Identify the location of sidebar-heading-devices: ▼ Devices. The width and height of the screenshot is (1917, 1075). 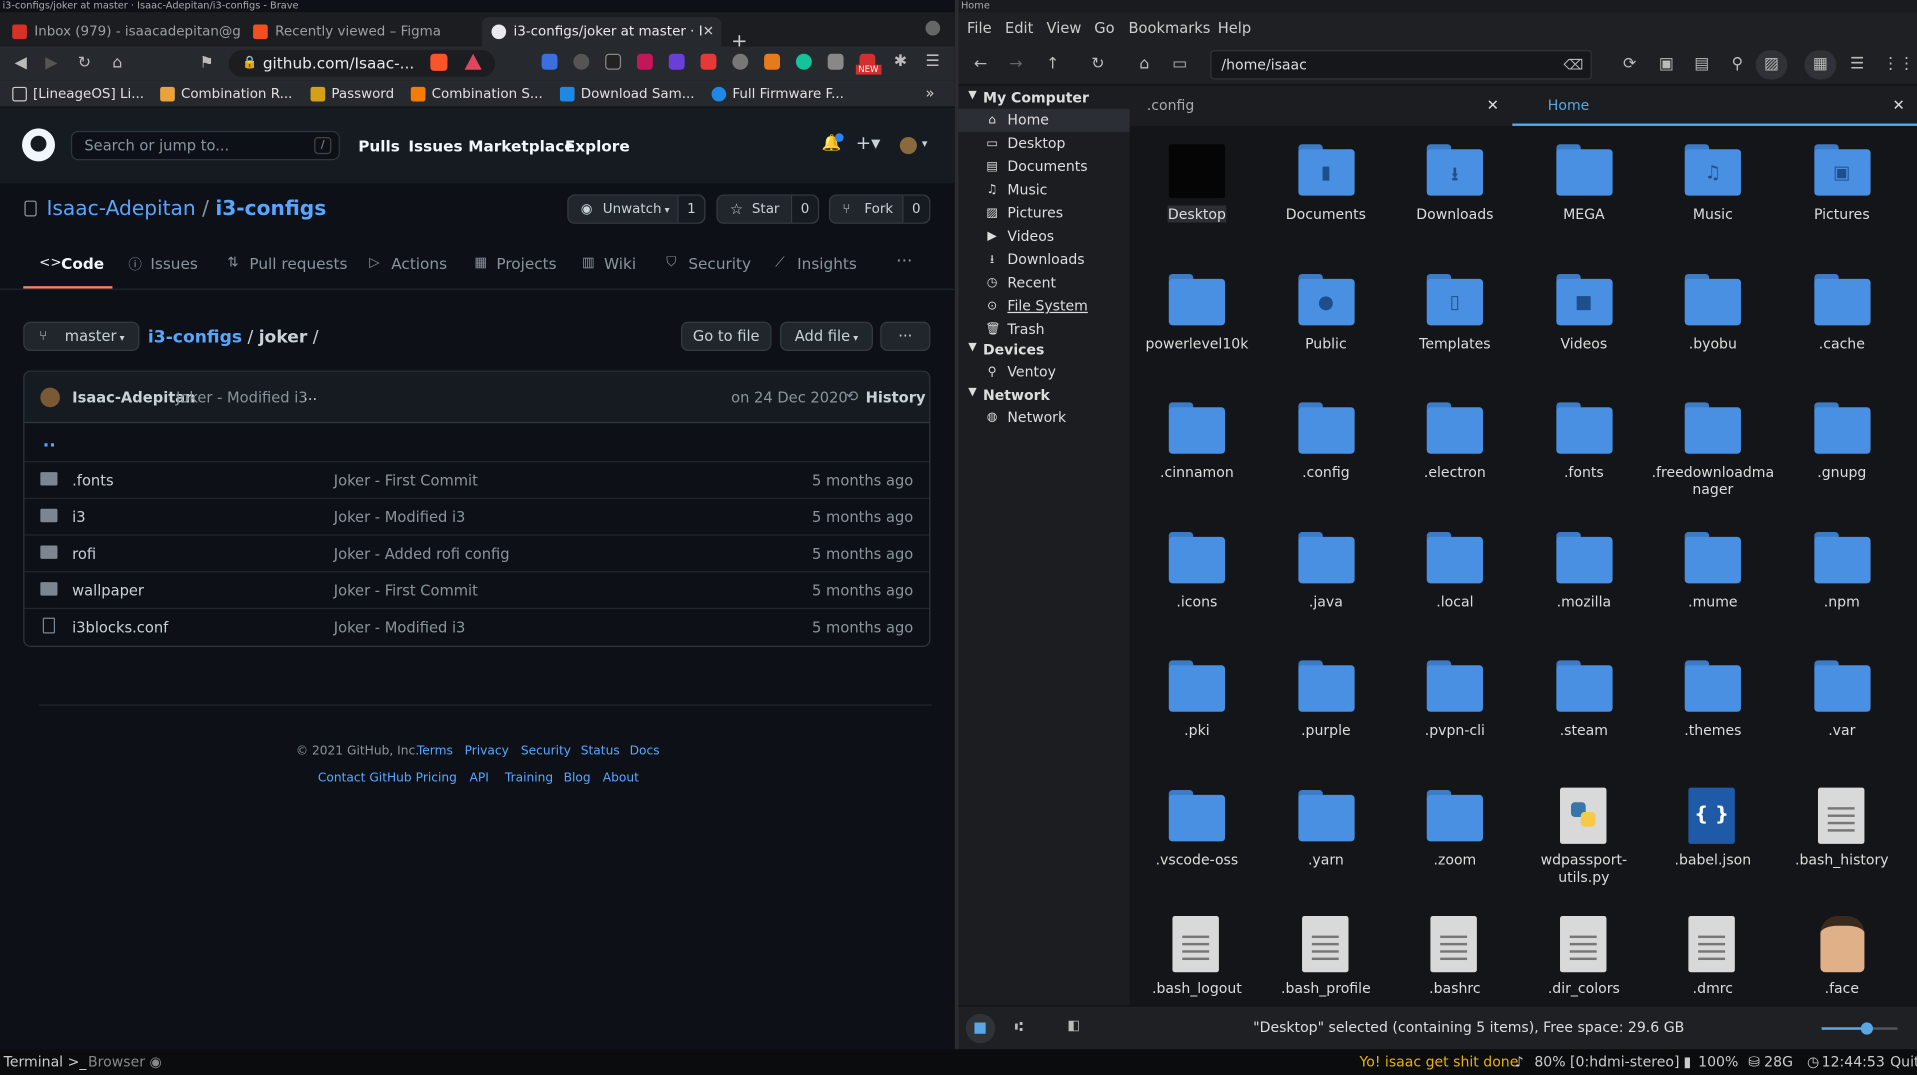
(1006, 349).